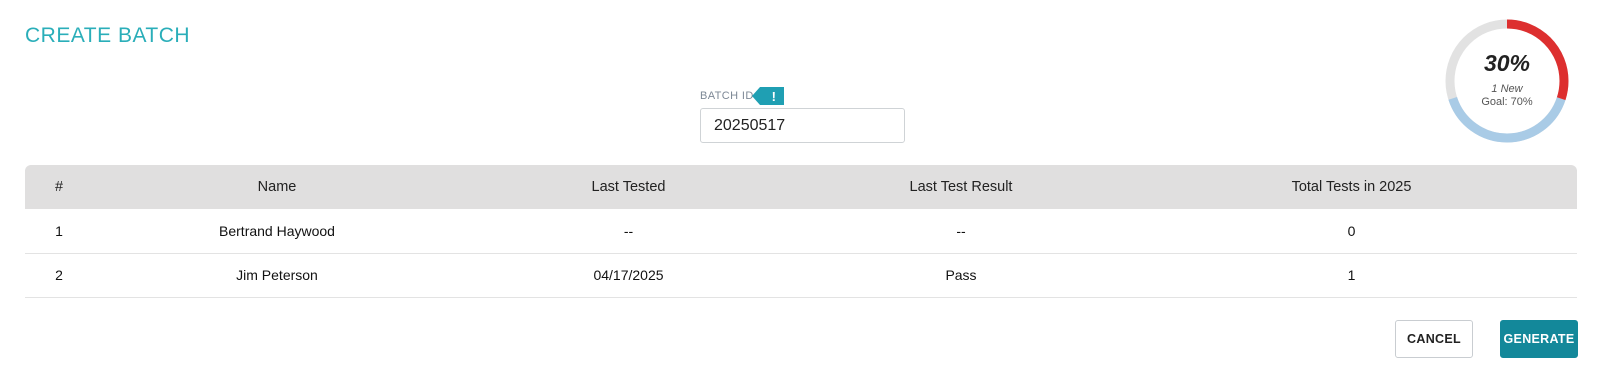 Image resolution: width=1600 pixels, height=380 pixels. I want to click on cell-number: 1, so click(59, 231).